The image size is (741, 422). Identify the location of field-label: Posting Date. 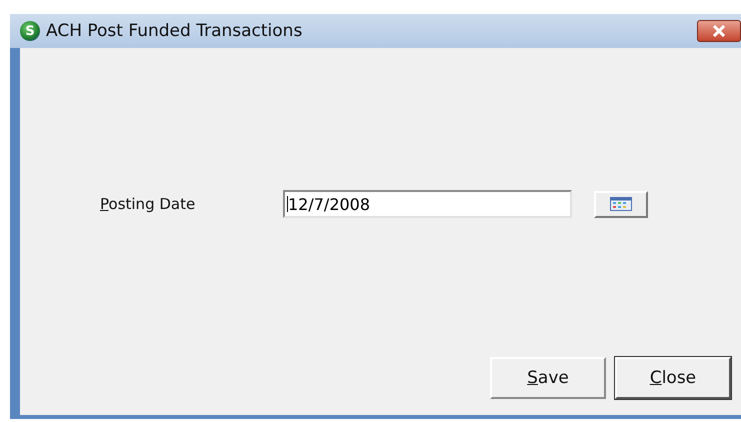
(148, 204).